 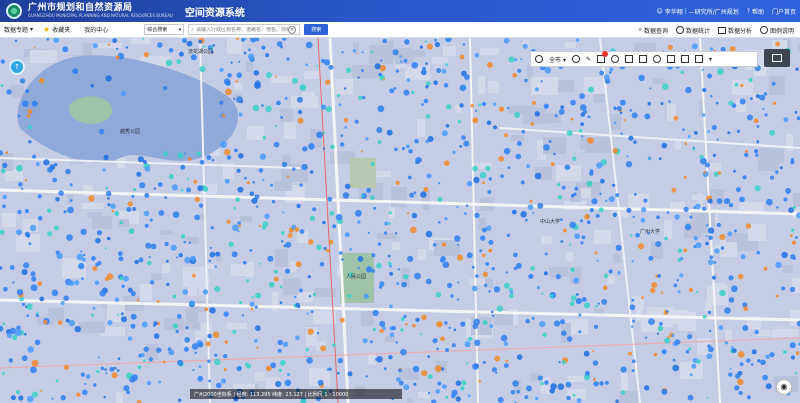 What do you see at coordinates (17, 67) in the screenshot?
I see `compass-icon: ↑` at bounding box center [17, 67].